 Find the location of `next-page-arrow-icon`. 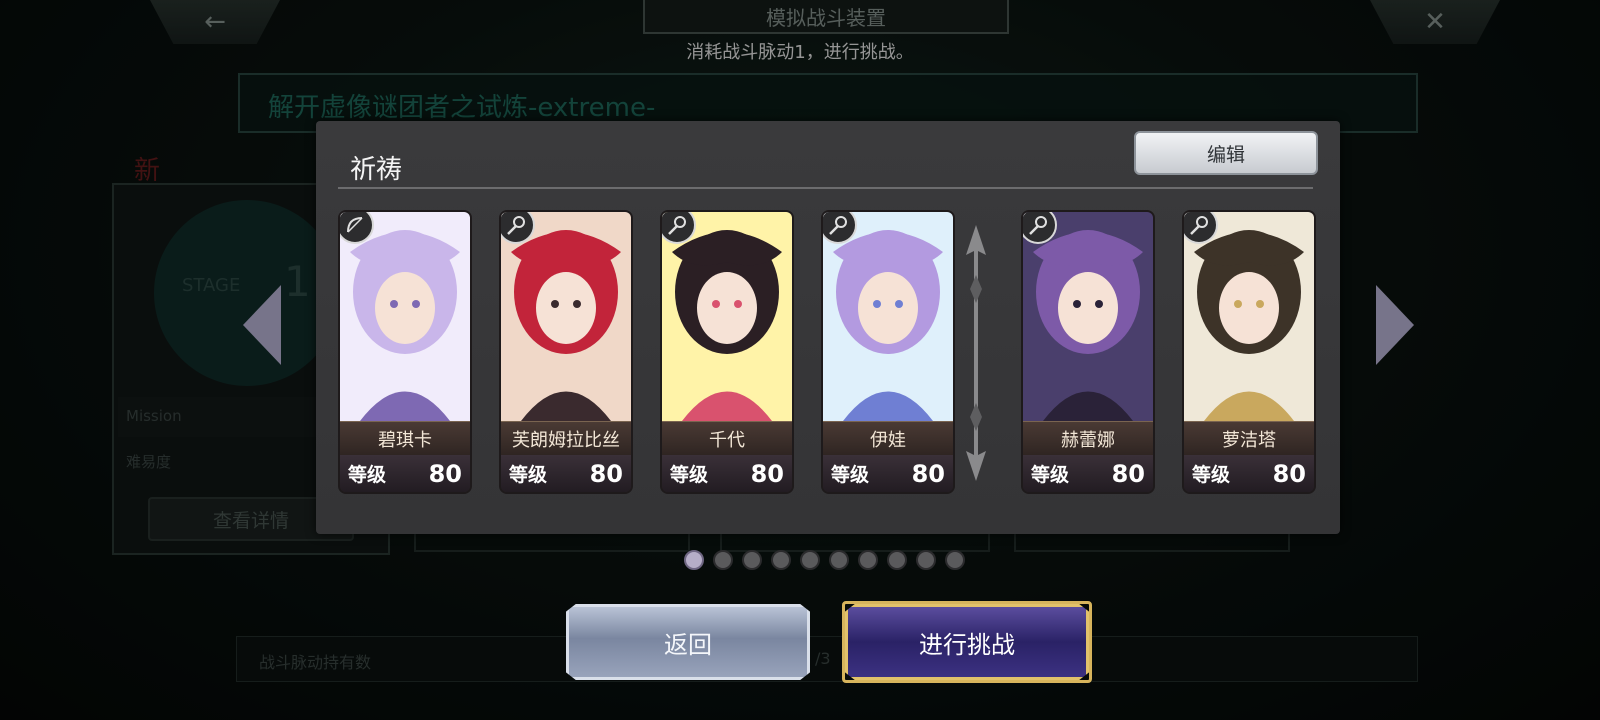

next-page-arrow-icon is located at coordinates (1395, 325).